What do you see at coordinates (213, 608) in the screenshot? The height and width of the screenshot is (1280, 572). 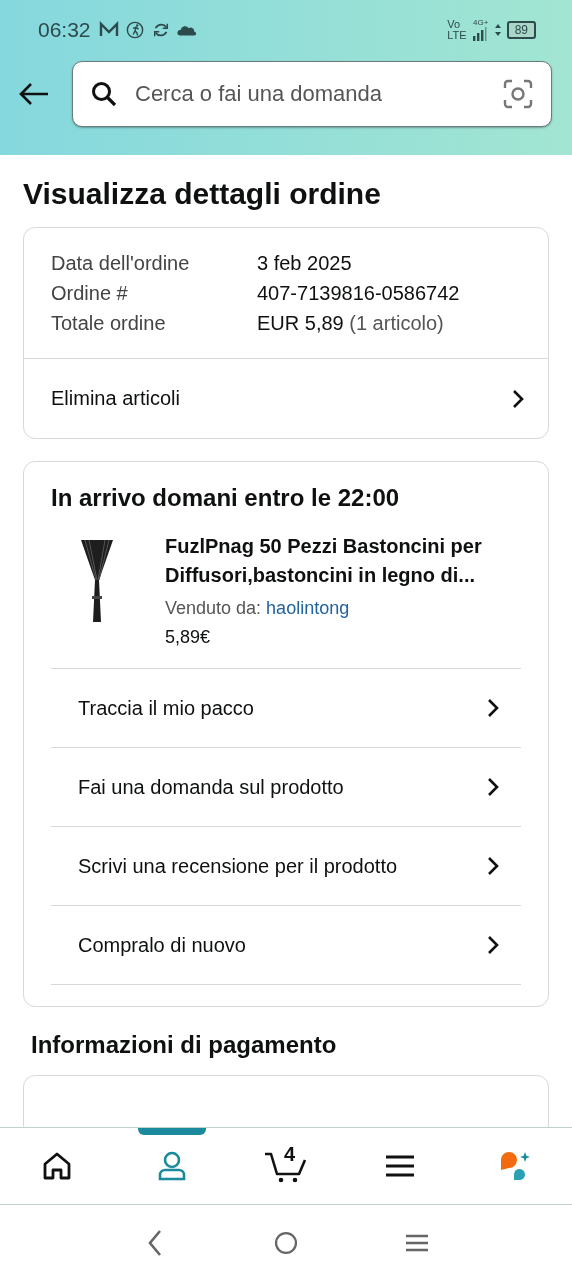 I see `seller-label: Venduto da:` at bounding box center [213, 608].